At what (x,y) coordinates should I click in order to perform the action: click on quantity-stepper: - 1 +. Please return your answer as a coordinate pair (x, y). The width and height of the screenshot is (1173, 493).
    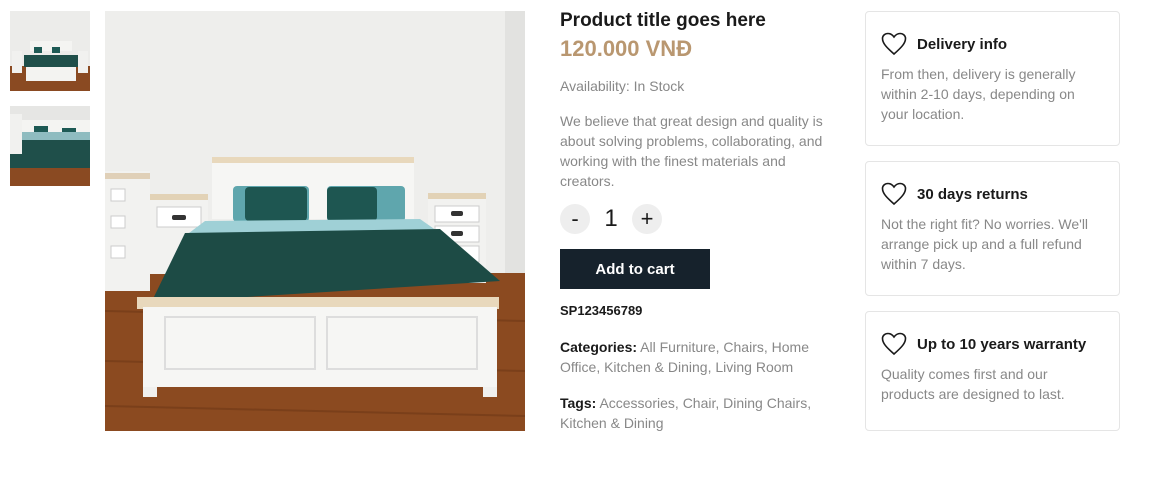
    Looking at the image, I should click on (695, 219).